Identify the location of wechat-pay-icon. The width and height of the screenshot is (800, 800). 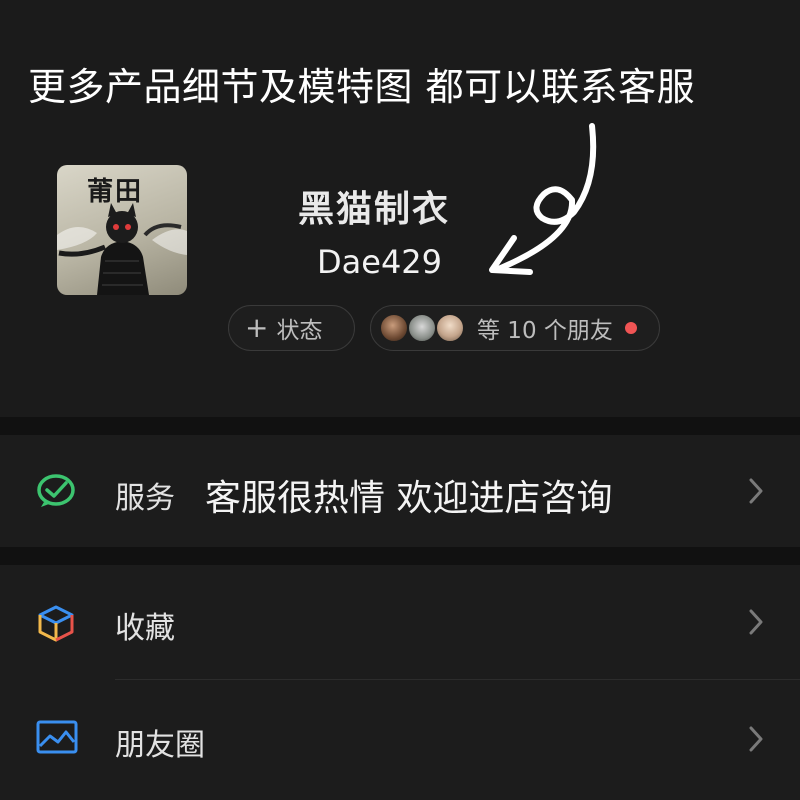
(56, 490).